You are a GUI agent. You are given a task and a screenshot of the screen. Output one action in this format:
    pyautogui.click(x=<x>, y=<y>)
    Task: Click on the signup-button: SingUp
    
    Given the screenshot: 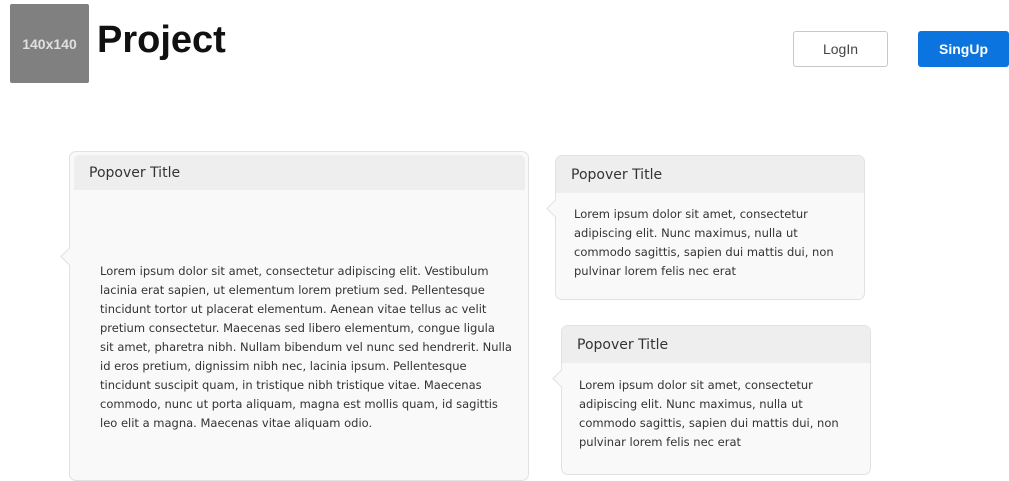 What is the action you would take?
    pyautogui.click(x=963, y=49)
    